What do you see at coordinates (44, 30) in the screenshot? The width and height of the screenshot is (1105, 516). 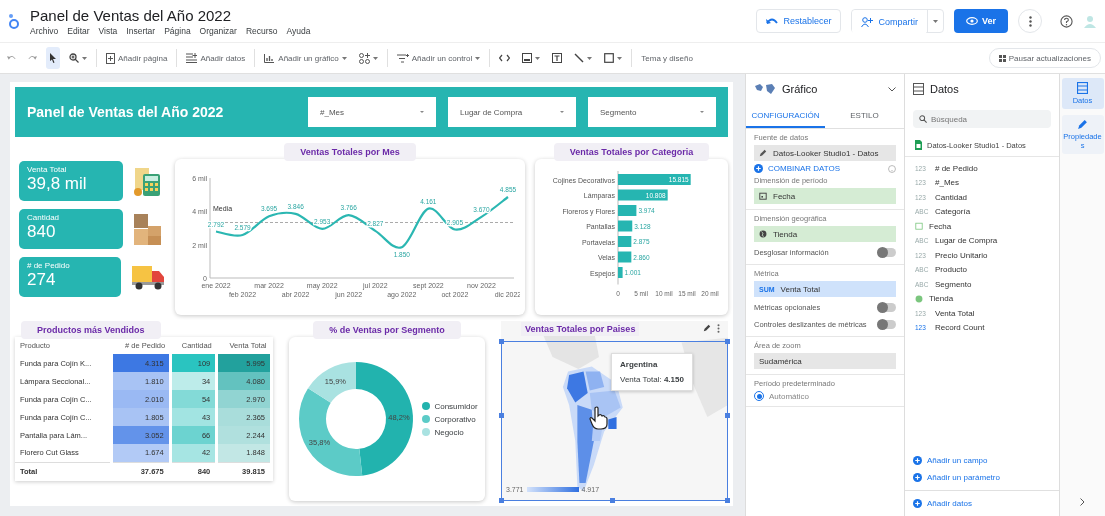 I see `menu-item: Archivo` at bounding box center [44, 30].